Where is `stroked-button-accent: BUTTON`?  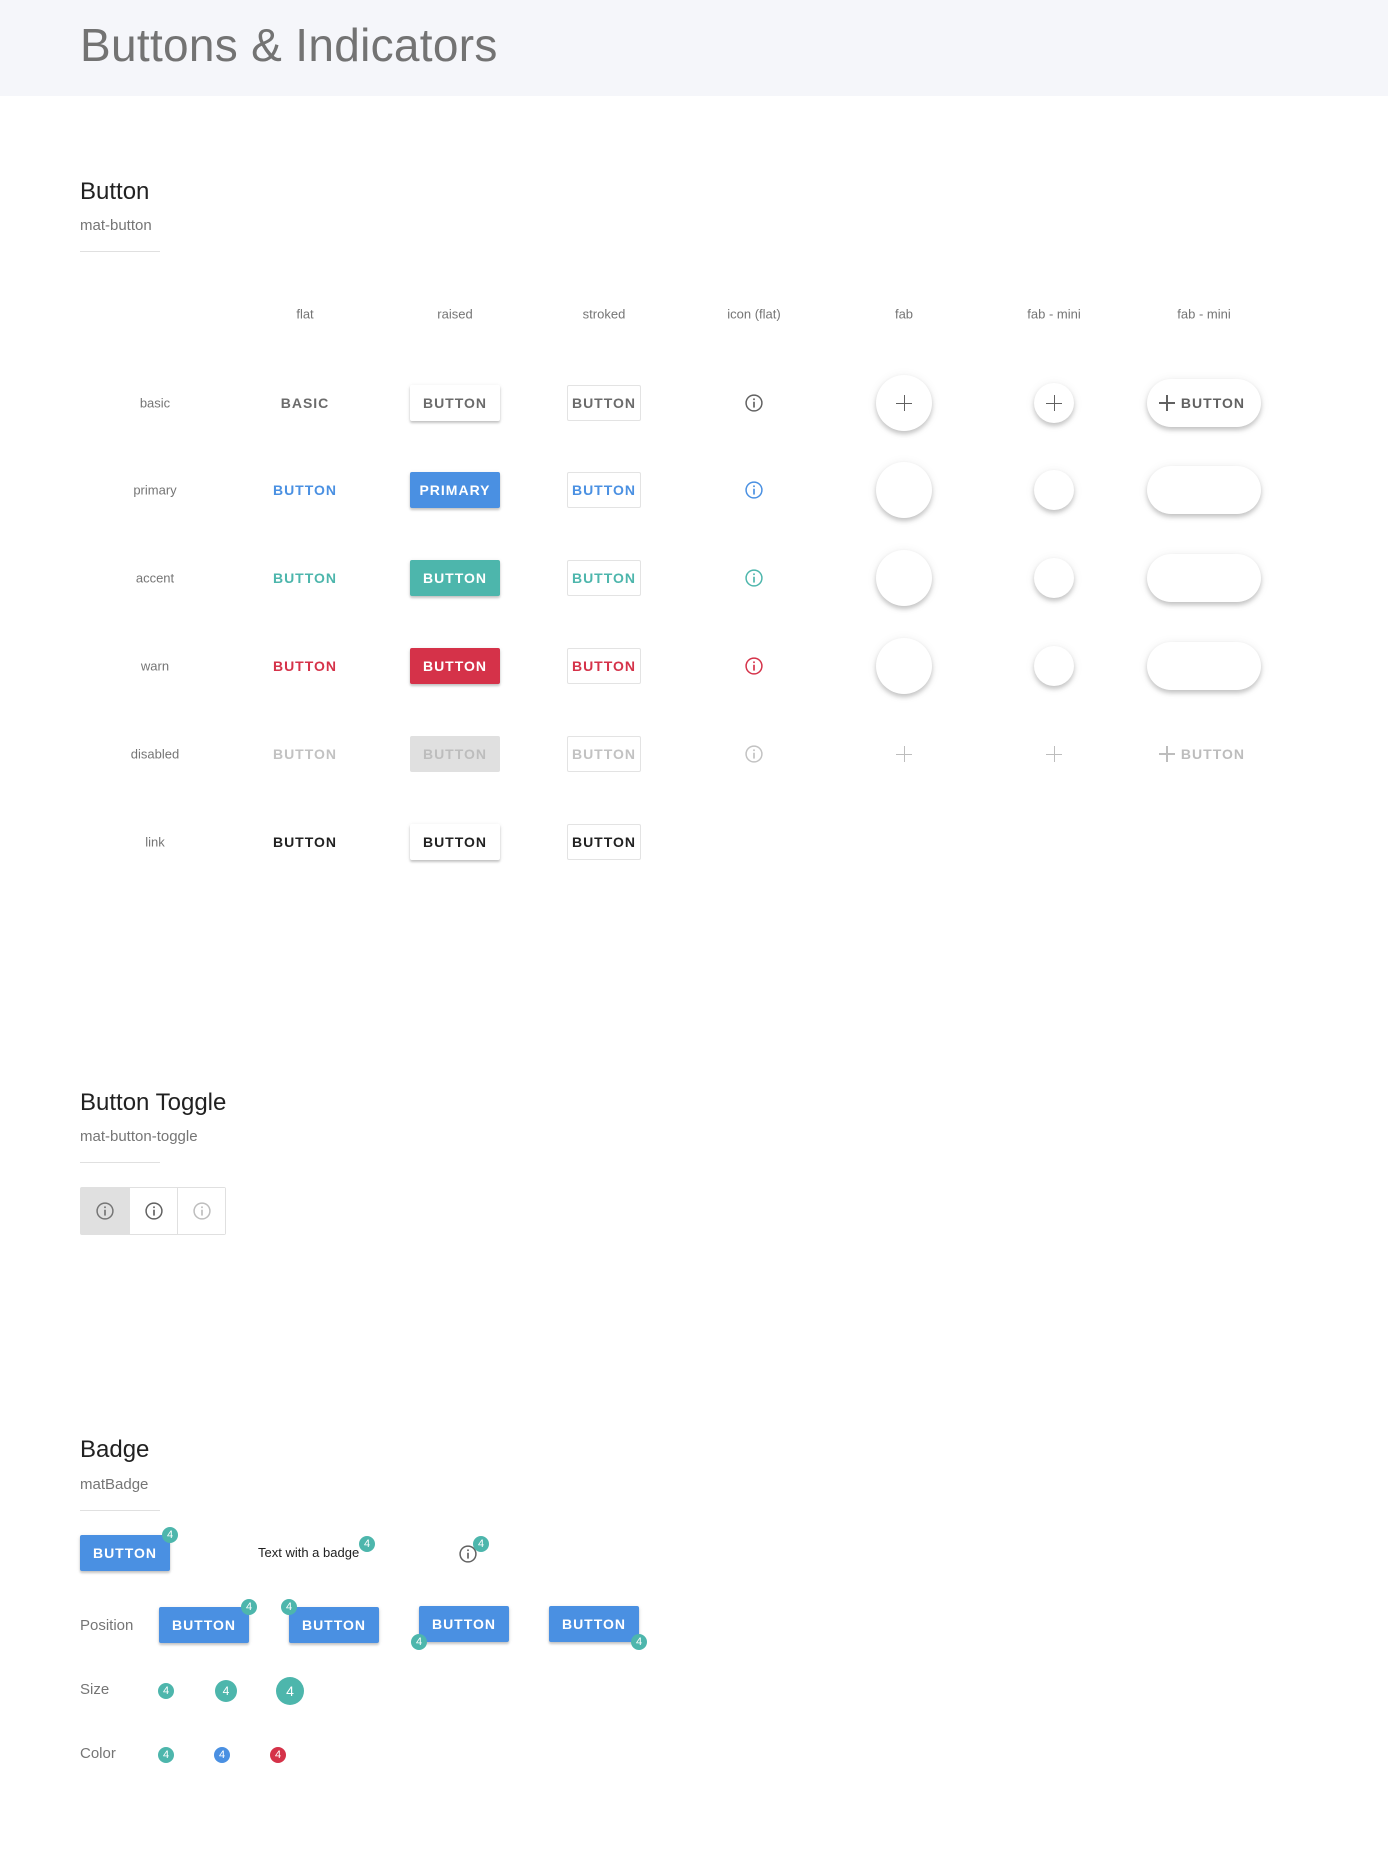 stroked-button-accent: BUTTON is located at coordinates (604, 578).